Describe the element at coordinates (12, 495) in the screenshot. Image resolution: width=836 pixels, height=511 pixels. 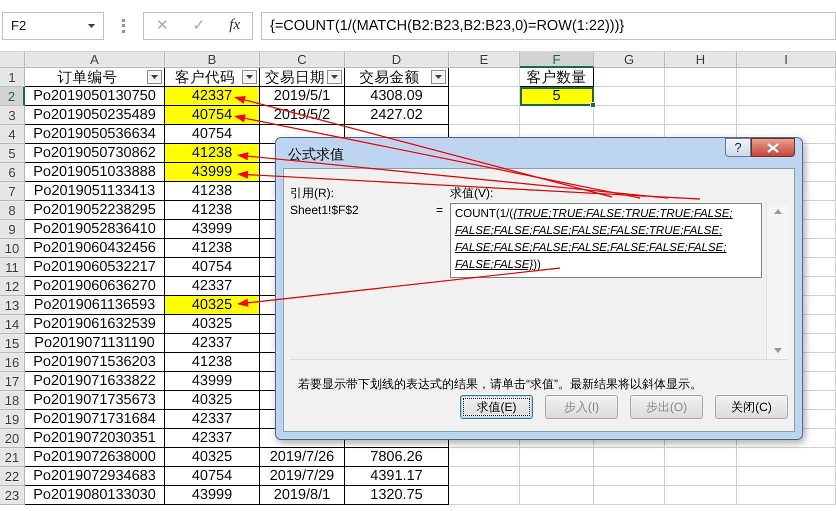
I see `row-header: 23` at that location.